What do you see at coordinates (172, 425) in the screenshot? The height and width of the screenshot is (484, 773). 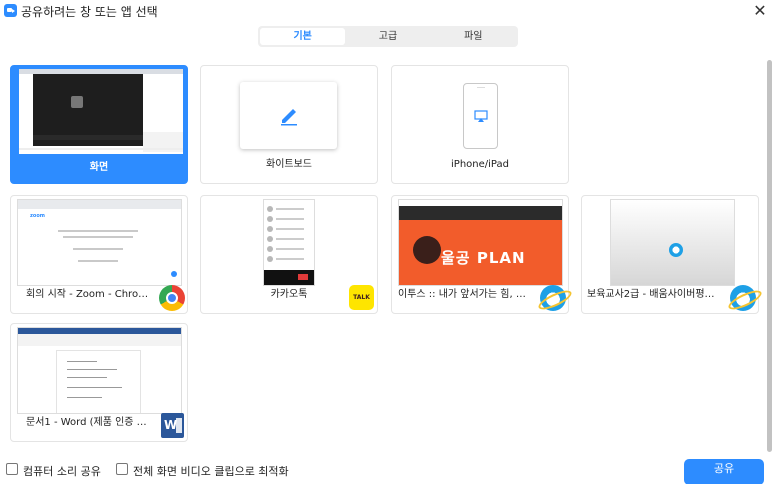 I see `word-icon: W` at bounding box center [172, 425].